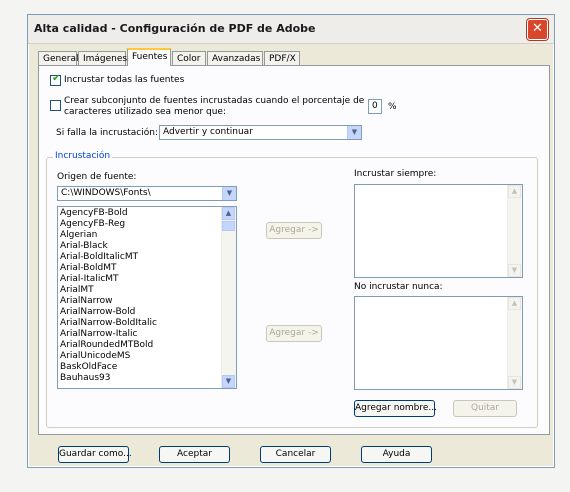 The width and height of the screenshot is (570, 492). Describe the element at coordinates (124, 80) in the screenshot. I see `embed-all-label: Incrustar todas las fuentes` at that location.